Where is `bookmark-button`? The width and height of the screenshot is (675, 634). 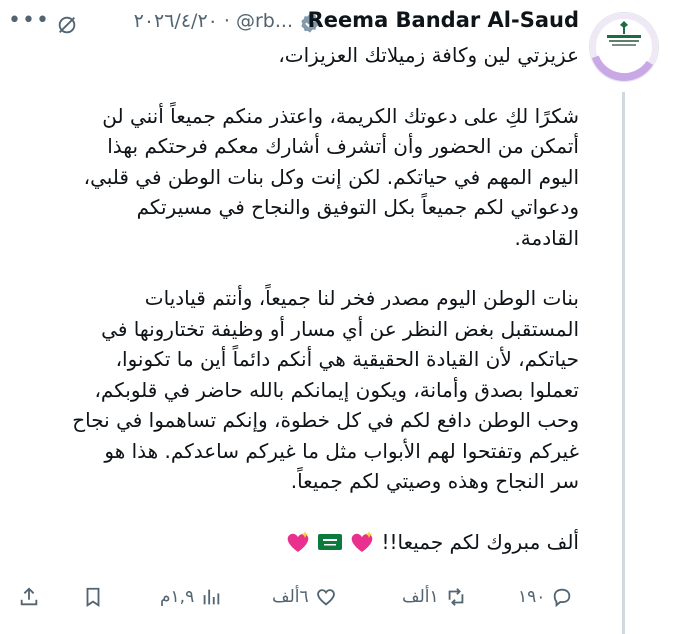 bookmark-button is located at coordinates (93, 597).